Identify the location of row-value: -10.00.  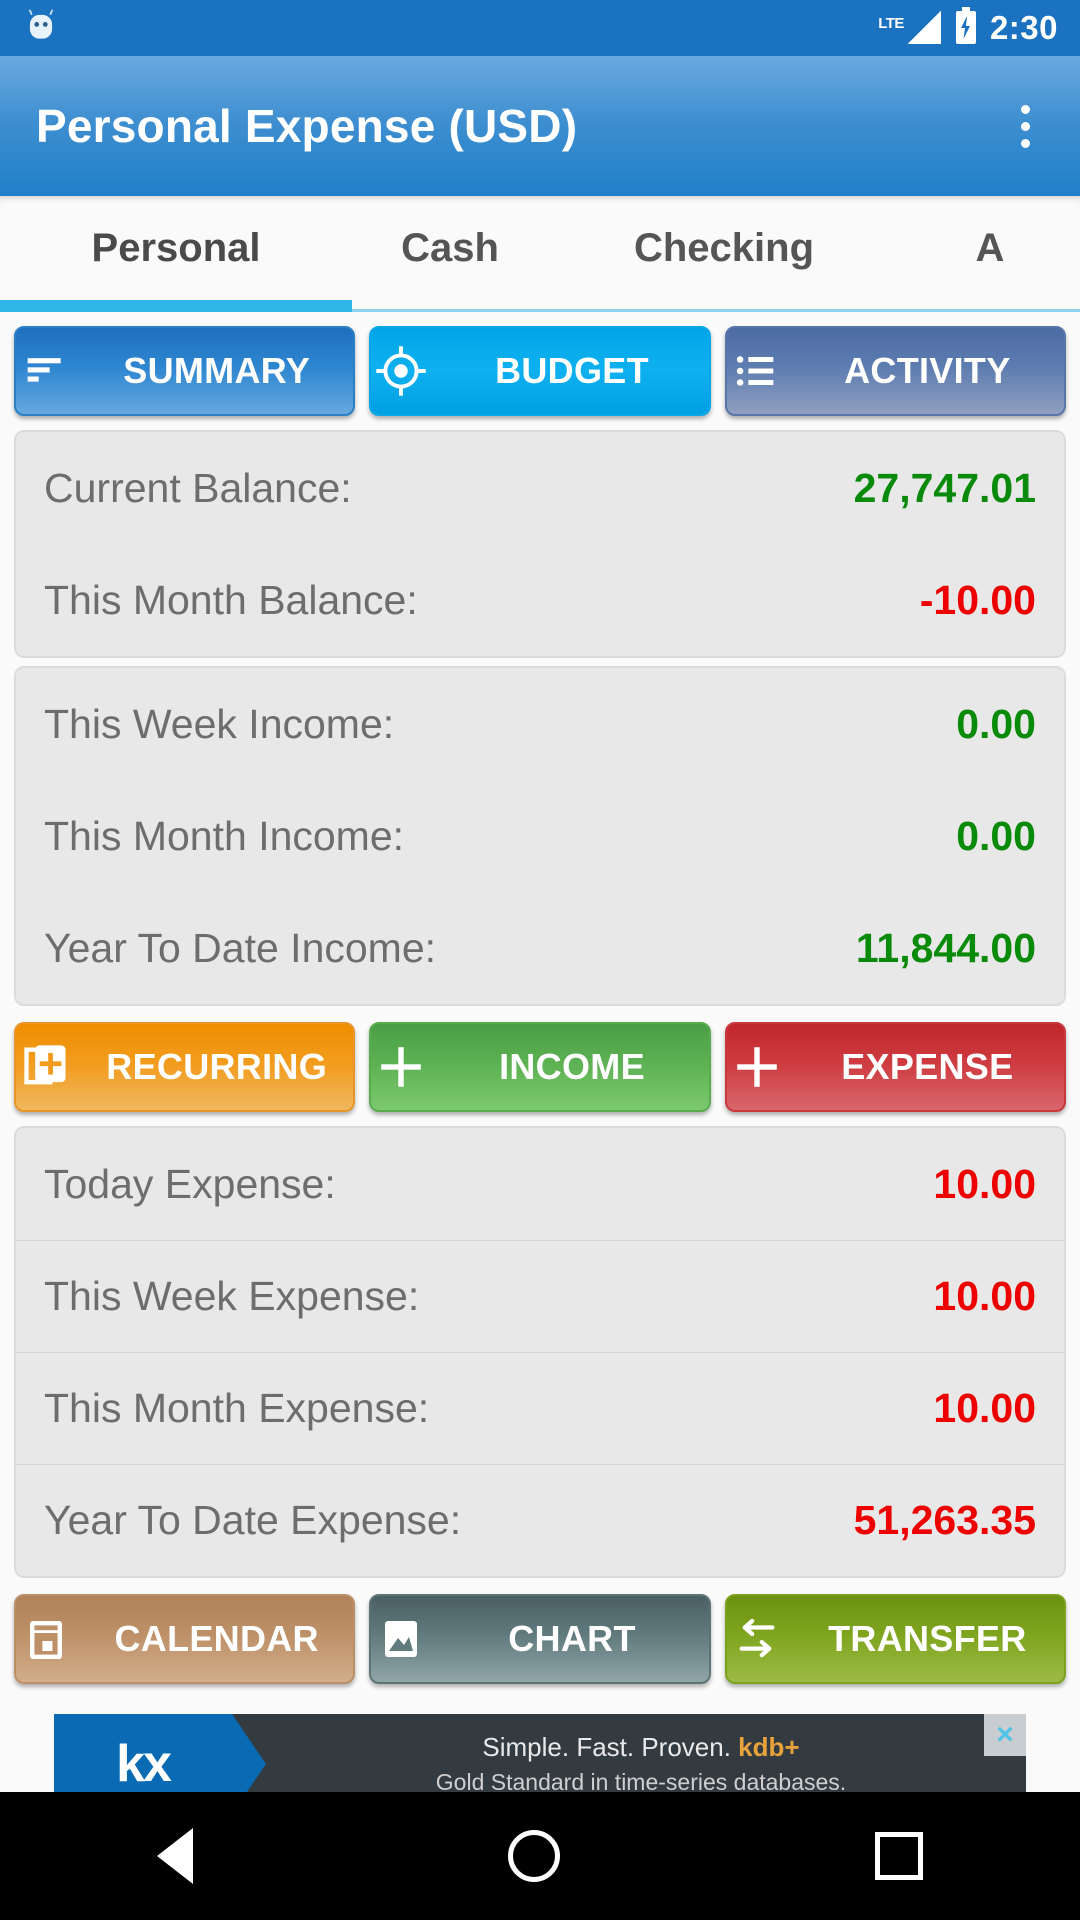
(977, 599).